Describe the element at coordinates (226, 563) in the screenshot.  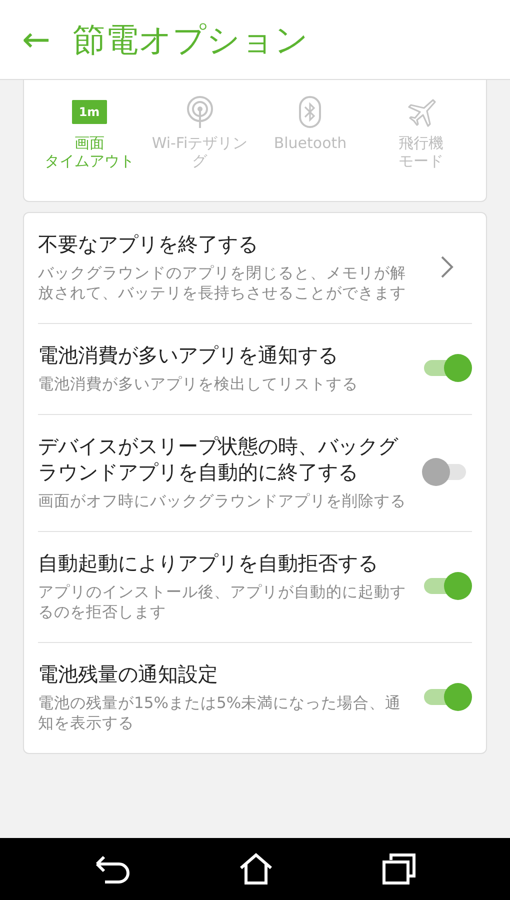
I see `setting-title: 自動起動によりアプリを自動拒否する` at that location.